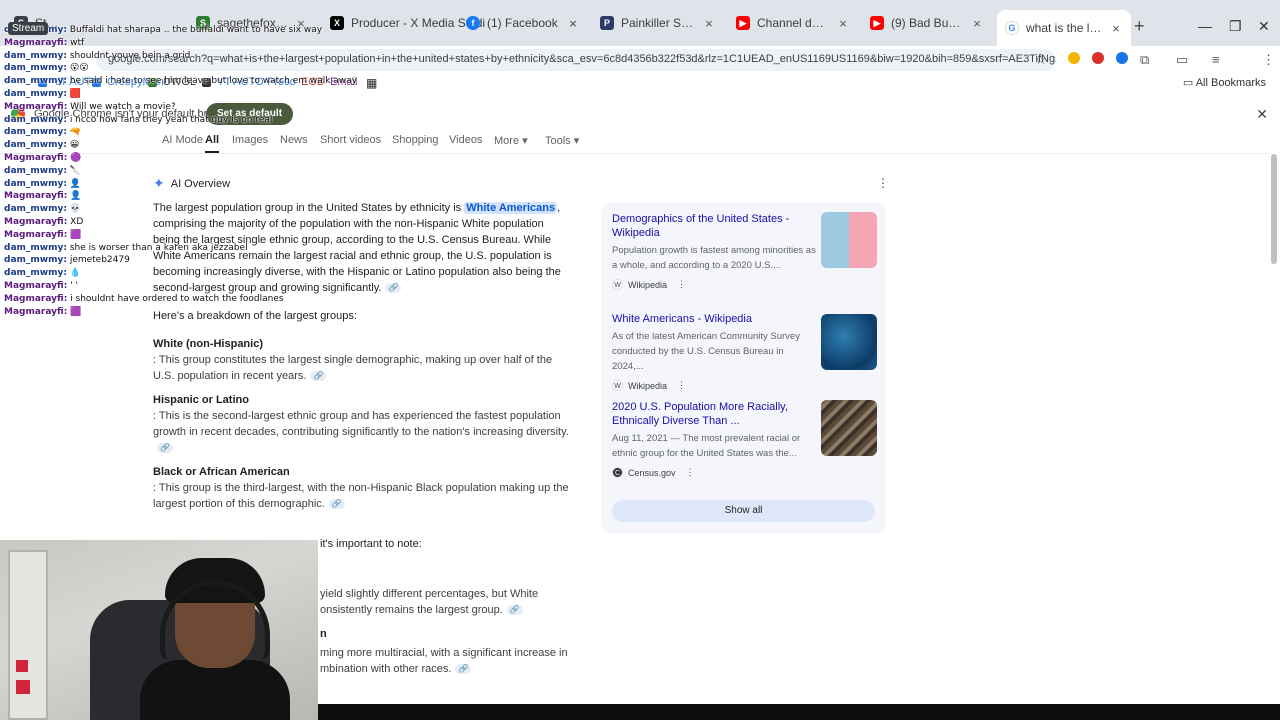 The width and height of the screenshot is (1280, 720). I want to click on tab-title: what is the largest popul, so click(1064, 28).